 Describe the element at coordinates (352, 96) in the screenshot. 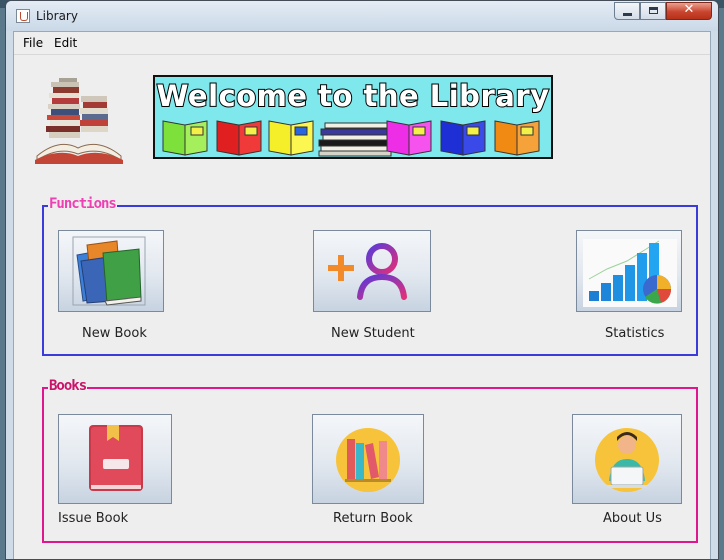

I see `banner-title: Welcome to the Library` at that location.